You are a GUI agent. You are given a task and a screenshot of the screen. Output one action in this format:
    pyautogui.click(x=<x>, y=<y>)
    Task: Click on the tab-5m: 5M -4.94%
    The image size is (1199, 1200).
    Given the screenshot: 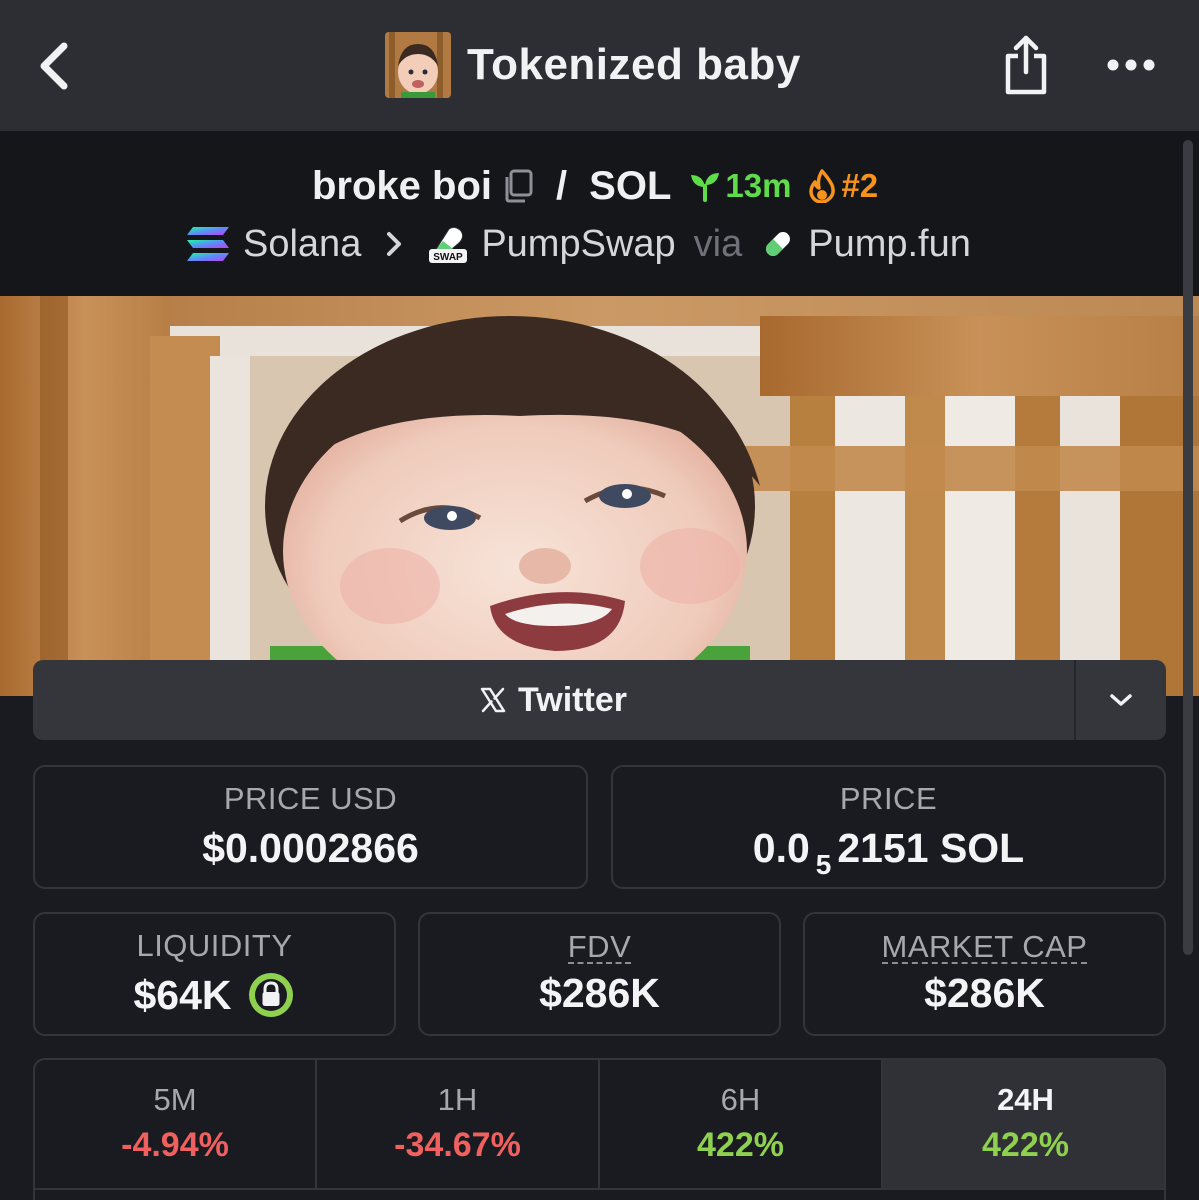 What is the action you would take?
    pyautogui.click(x=176, y=1125)
    